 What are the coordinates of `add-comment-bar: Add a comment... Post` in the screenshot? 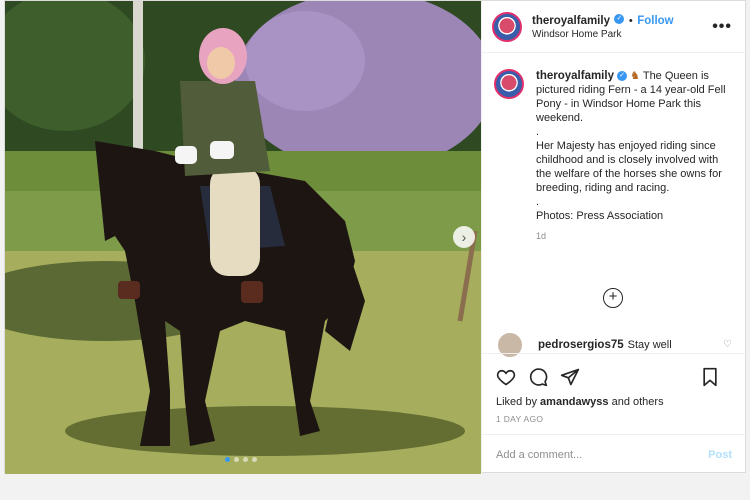 It's located at (614, 454).